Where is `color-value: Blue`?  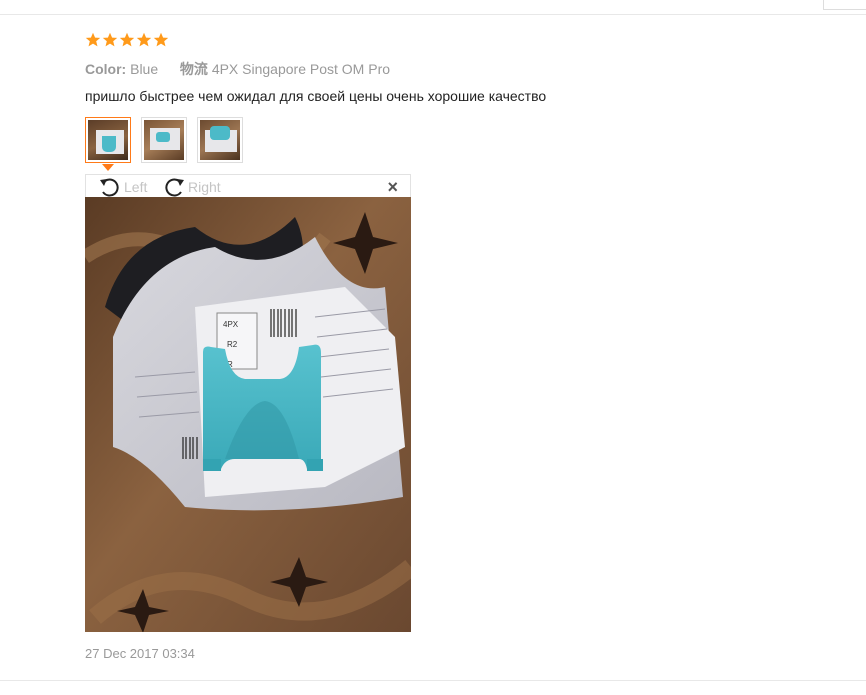
color-value: Blue is located at coordinates (144, 69).